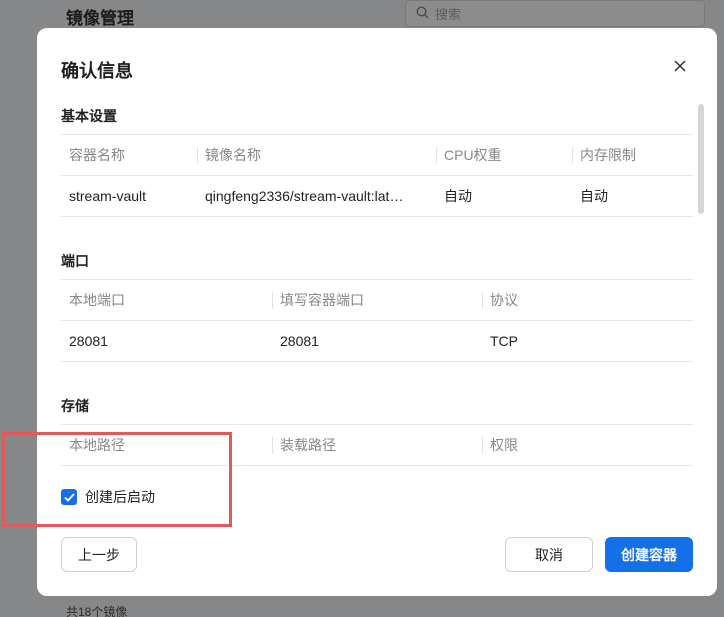  I want to click on close-icon, so click(680, 66).